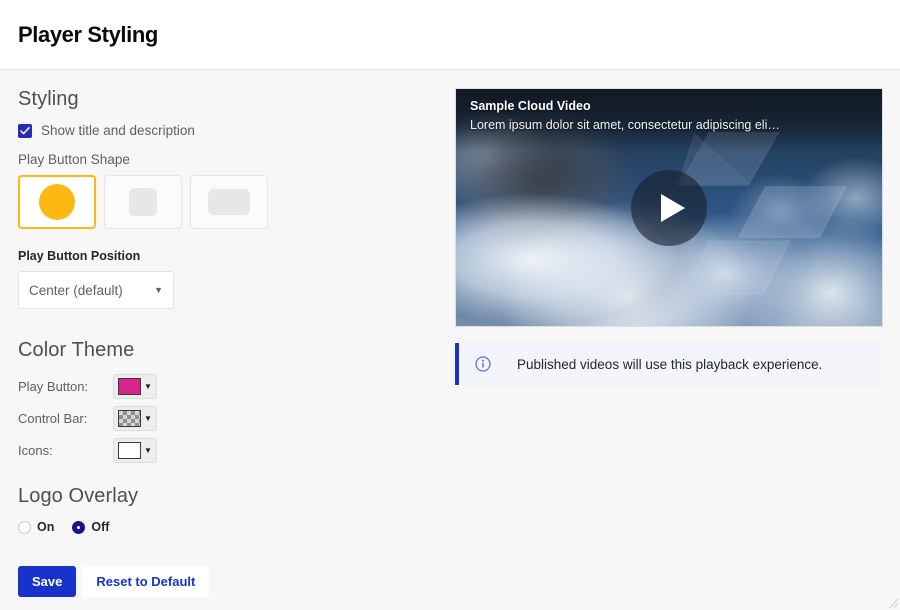 The image size is (900, 610). I want to click on radio-on-label: On, so click(46, 527).